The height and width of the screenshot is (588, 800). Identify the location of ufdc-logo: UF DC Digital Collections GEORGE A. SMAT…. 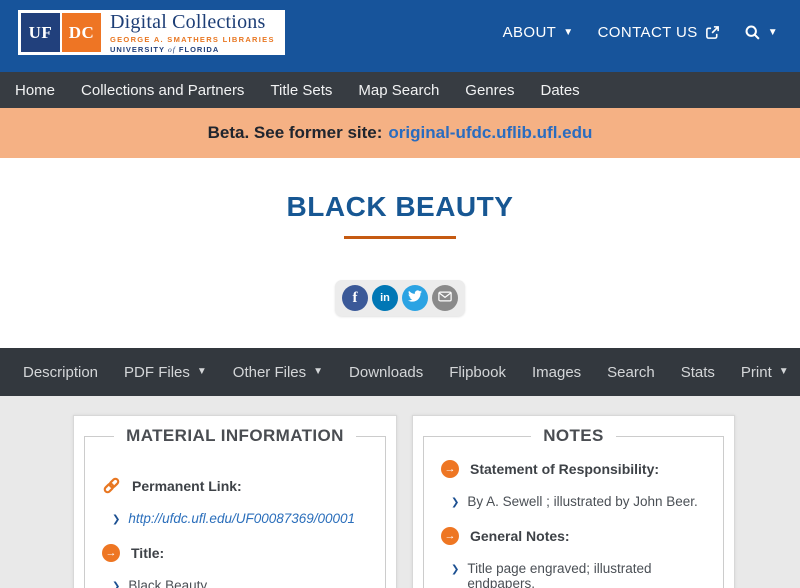
(151, 32).